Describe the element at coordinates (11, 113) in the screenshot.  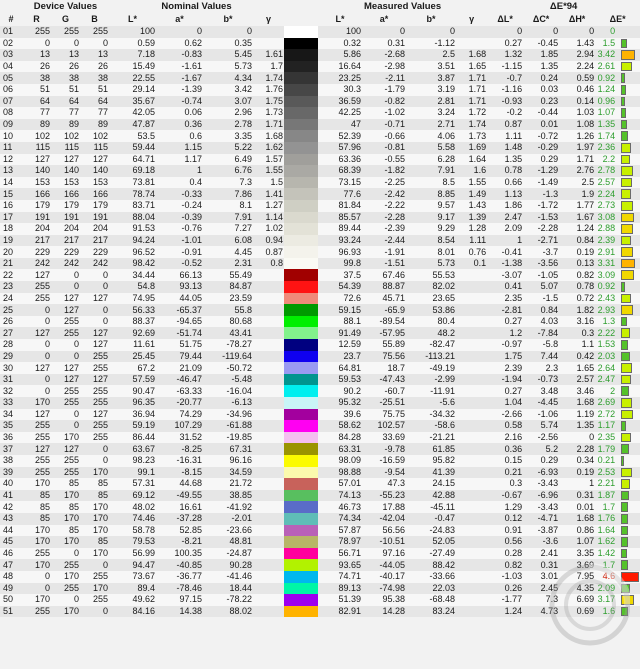
I see `row-index: 08` at that location.